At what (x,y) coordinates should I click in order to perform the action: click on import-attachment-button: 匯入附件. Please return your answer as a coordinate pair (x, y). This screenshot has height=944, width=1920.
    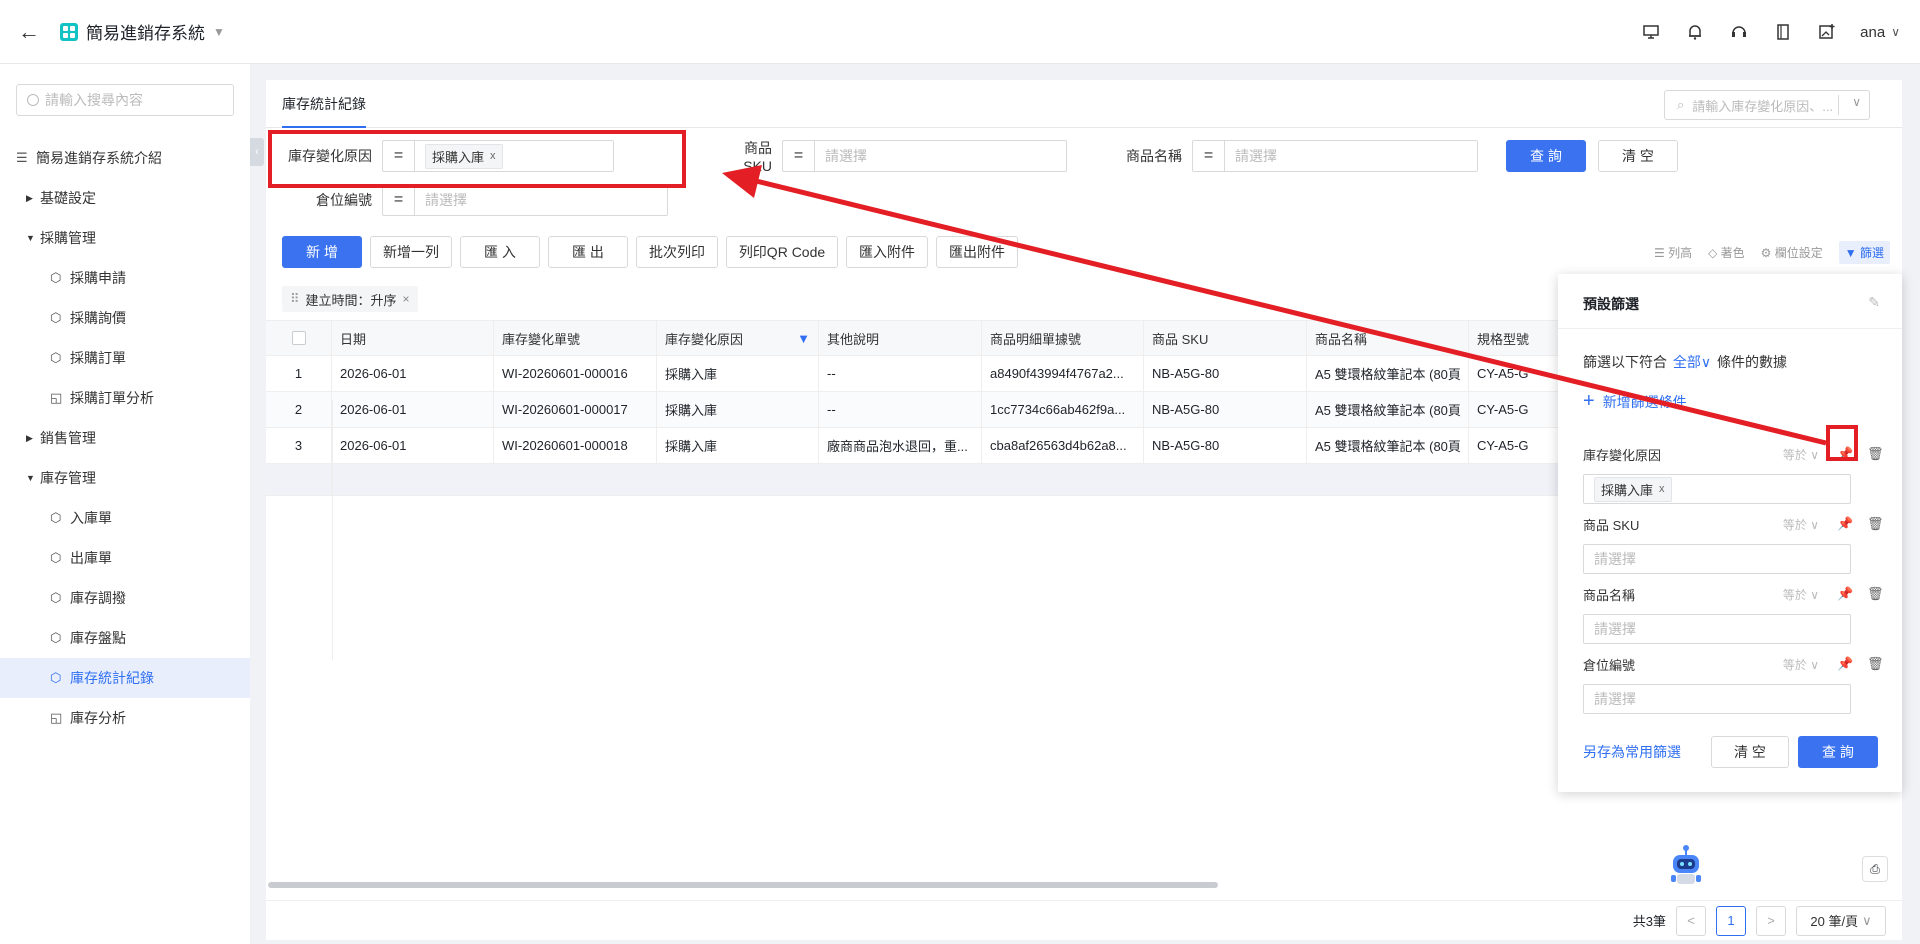
    Looking at the image, I should click on (887, 252).